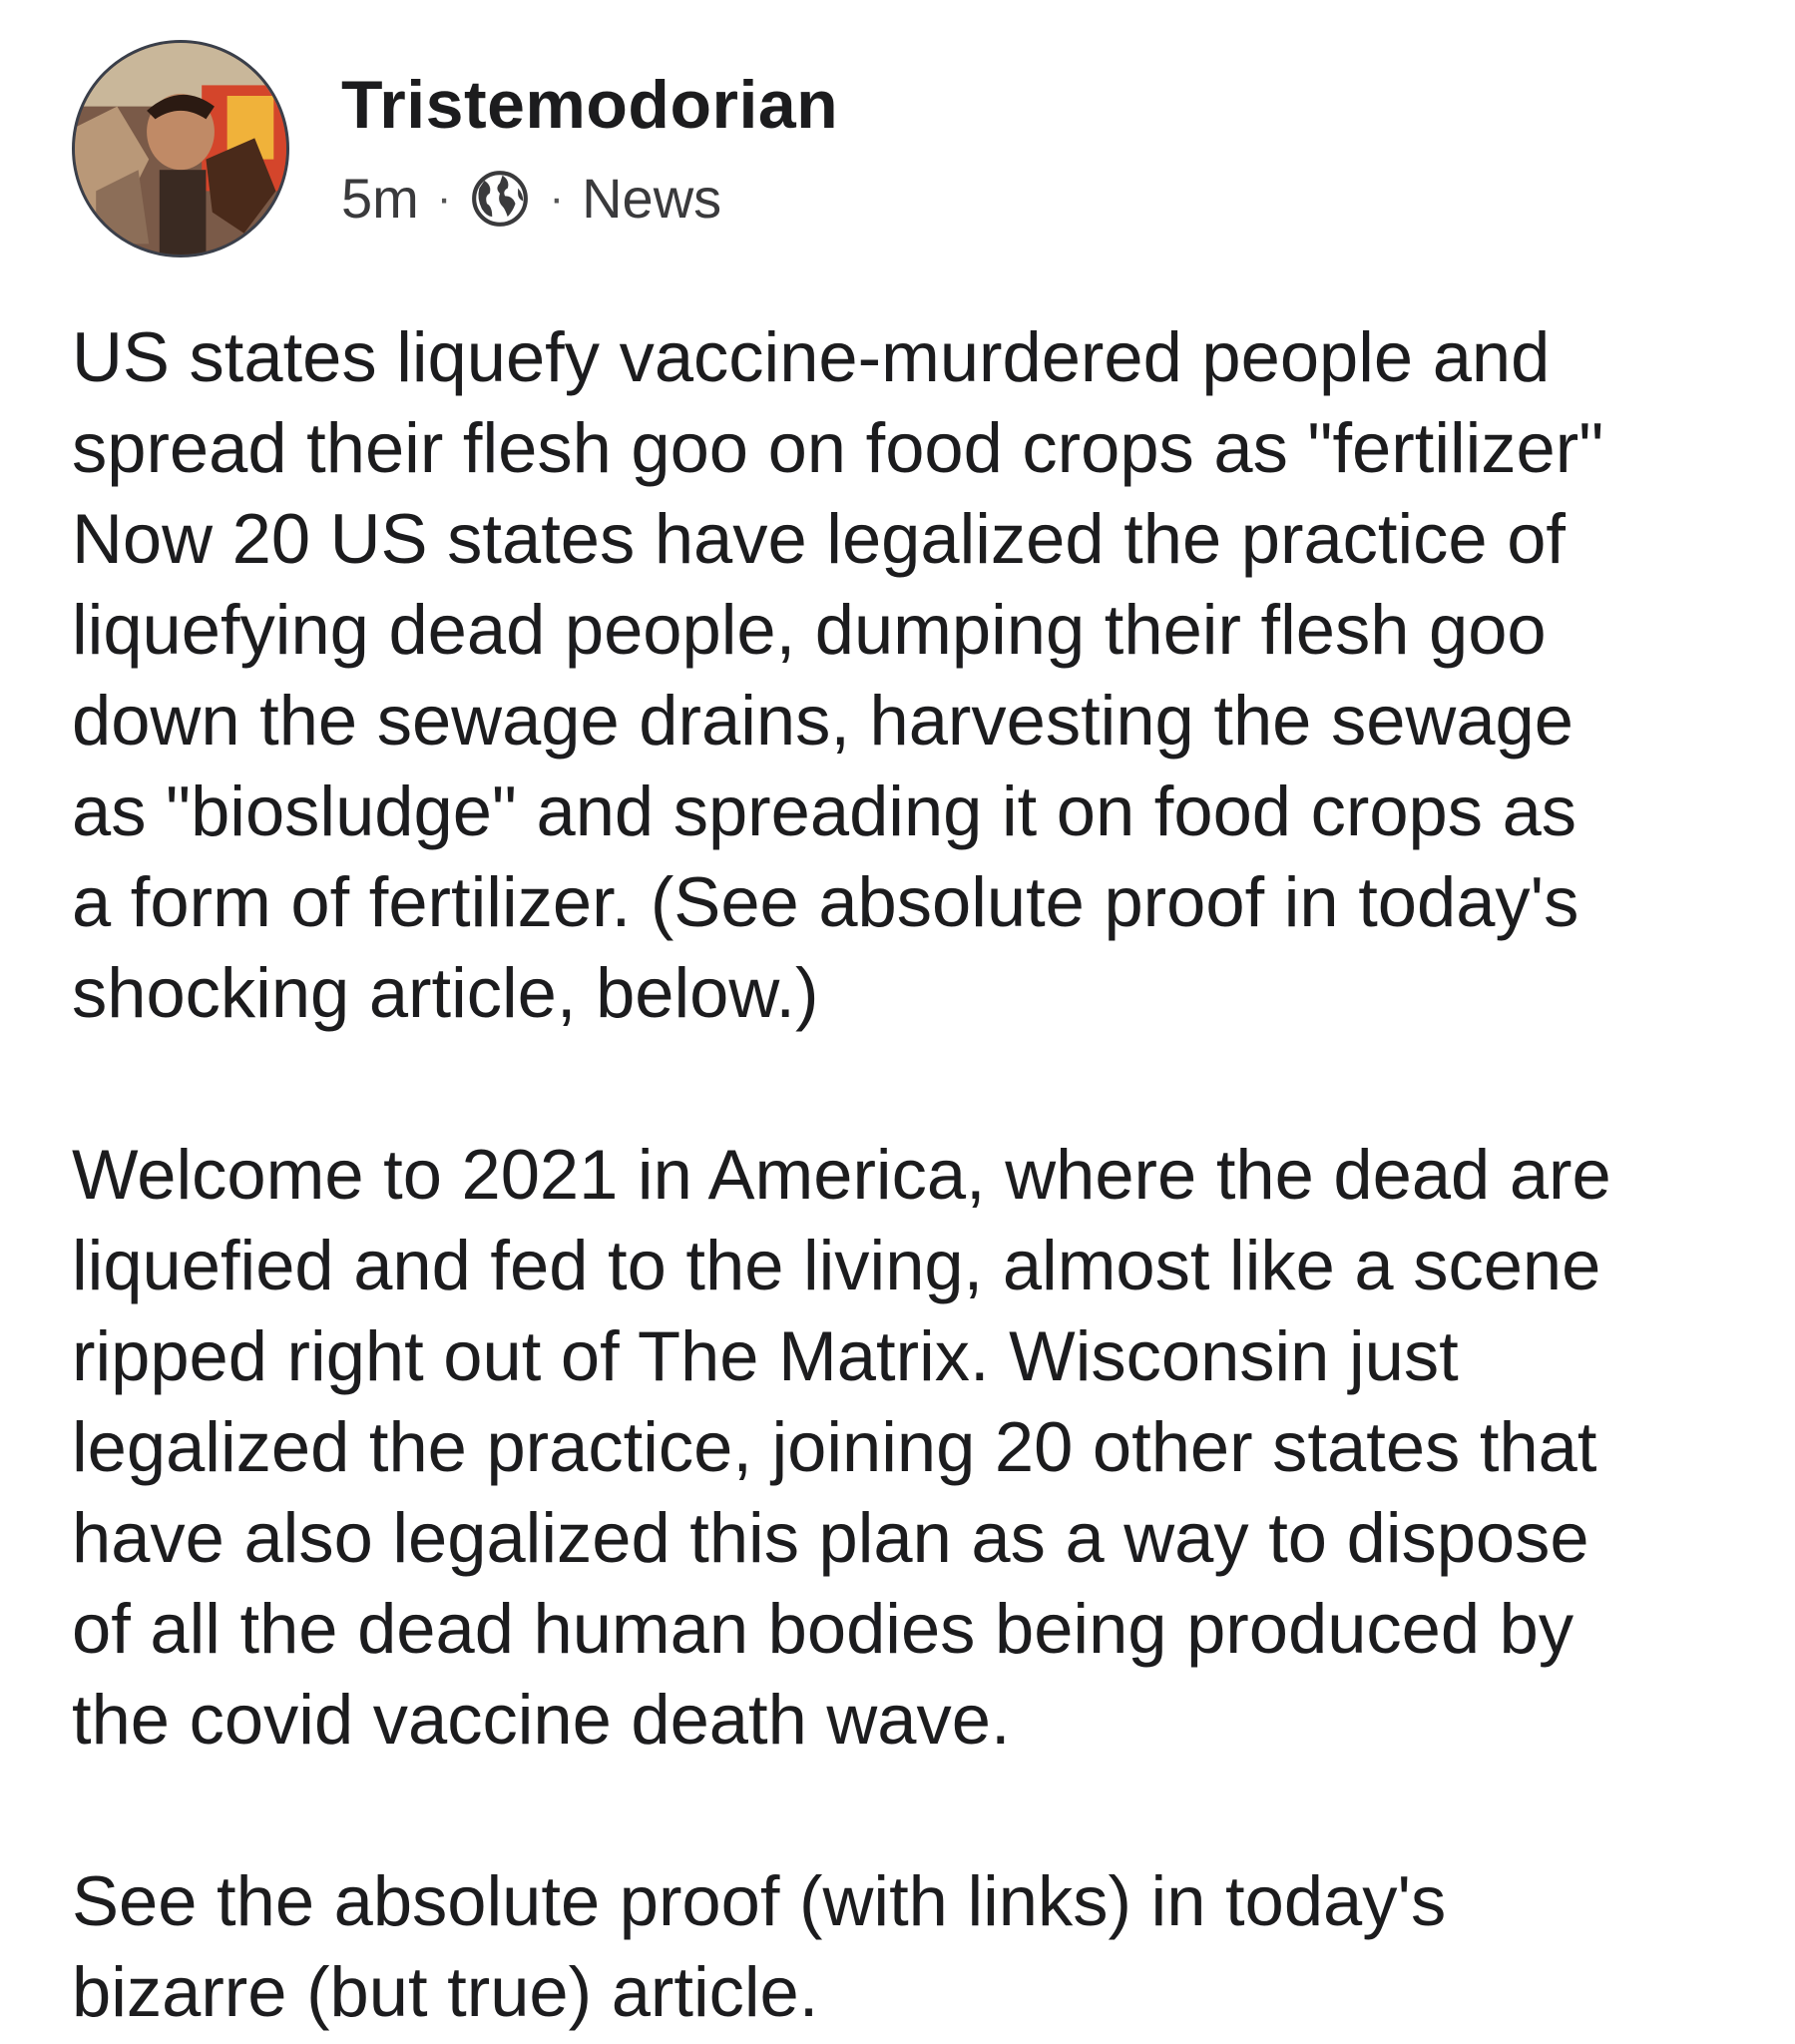  Describe the element at coordinates (180, 148) in the screenshot. I see `avatar` at that location.